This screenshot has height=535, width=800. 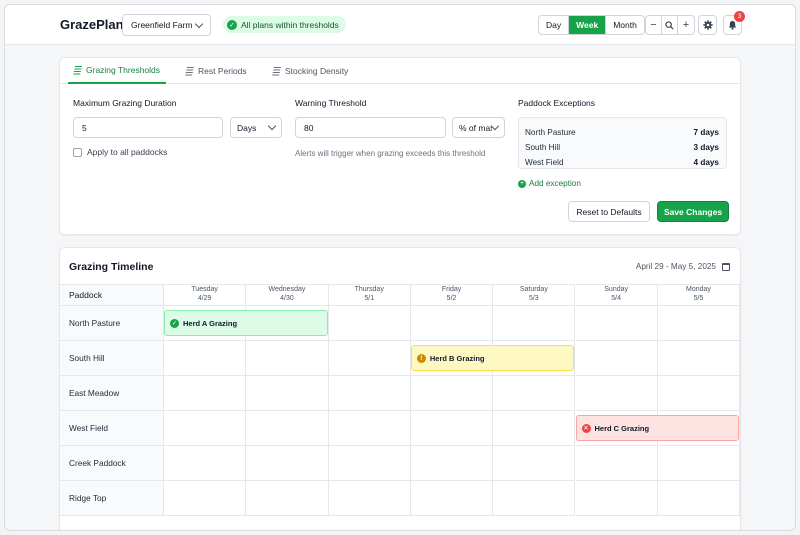 I want to click on status-text: All plans within thresholds, so click(x=290, y=24).